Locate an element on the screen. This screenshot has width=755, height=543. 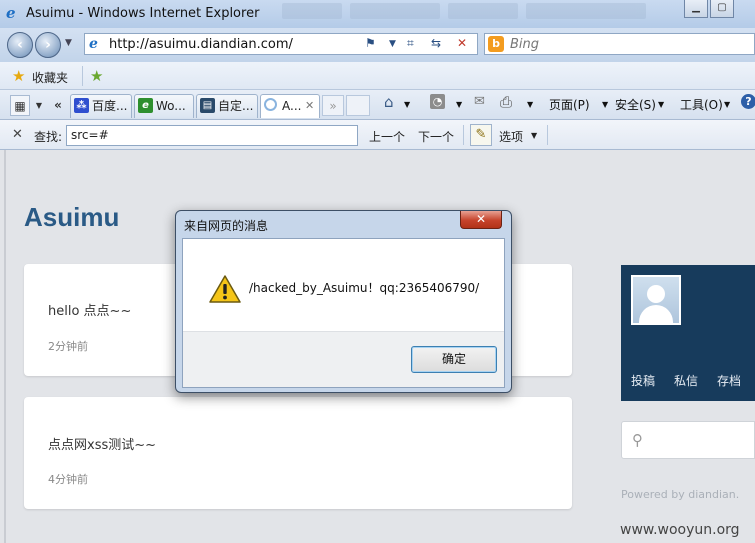
add-favorite-icon: ★ is located at coordinates (96, 76).